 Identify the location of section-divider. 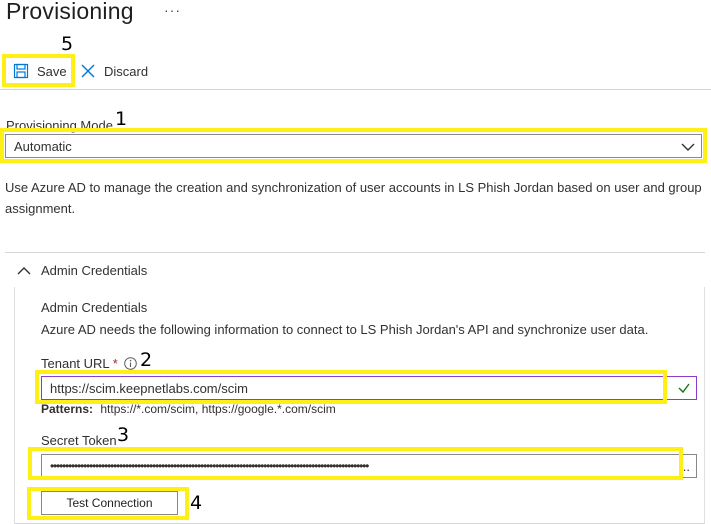
(355, 252).